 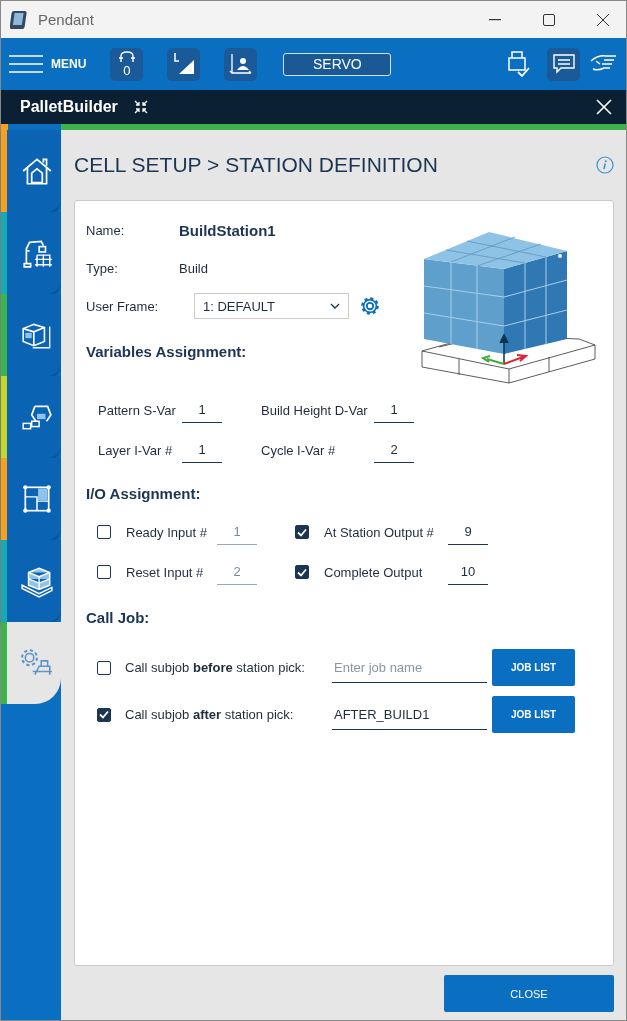 What do you see at coordinates (140, 107) in the screenshot?
I see `collapse-icon` at bounding box center [140, 107].